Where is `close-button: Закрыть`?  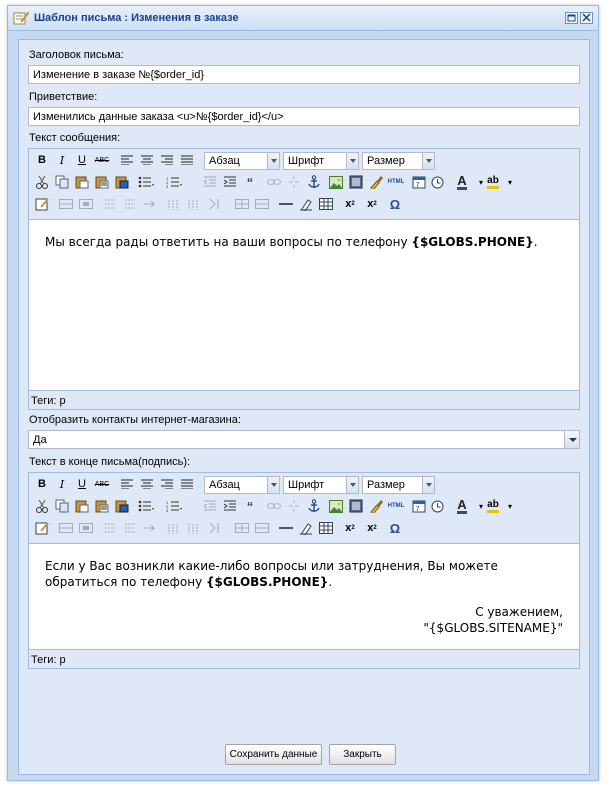
close-button: Закрыть is located at coordinates (362, 754).